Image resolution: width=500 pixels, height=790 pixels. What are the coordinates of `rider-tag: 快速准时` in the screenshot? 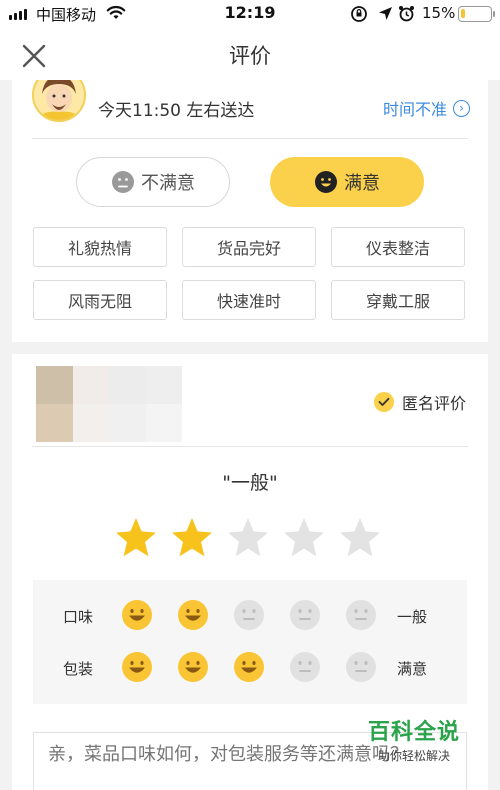 It's located at (249, 300).